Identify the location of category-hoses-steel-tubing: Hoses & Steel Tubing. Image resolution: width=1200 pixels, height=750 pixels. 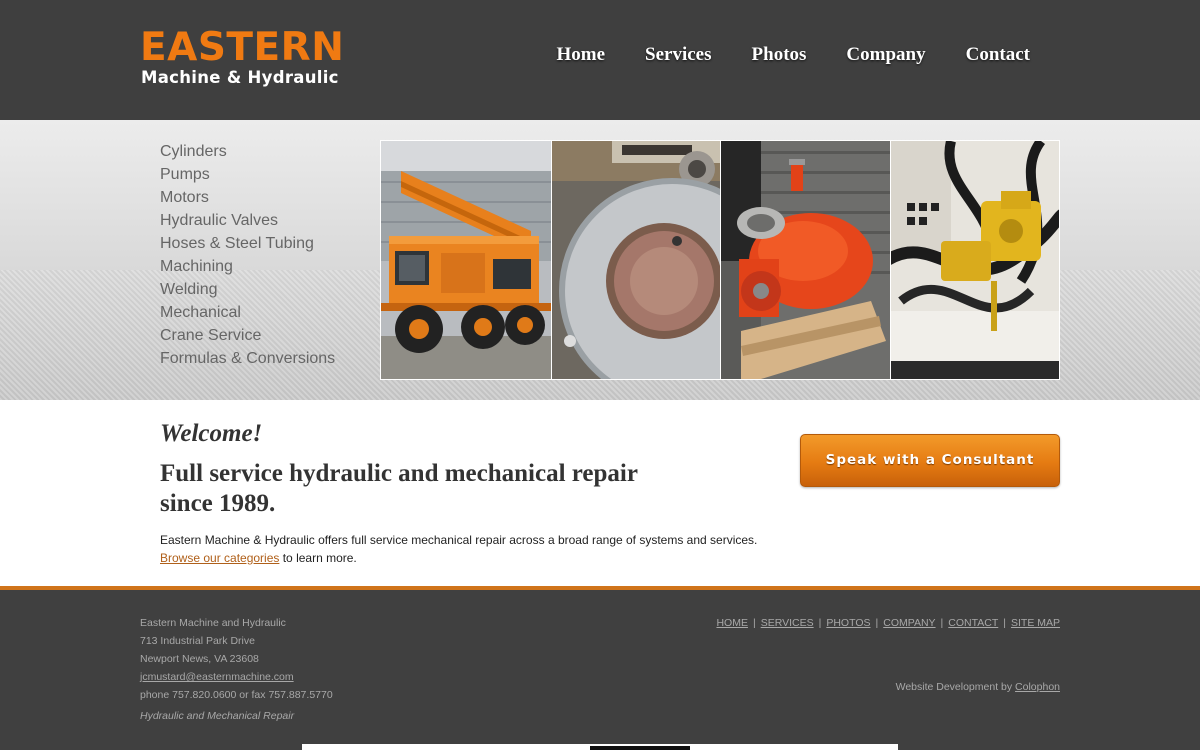
(247, 243).